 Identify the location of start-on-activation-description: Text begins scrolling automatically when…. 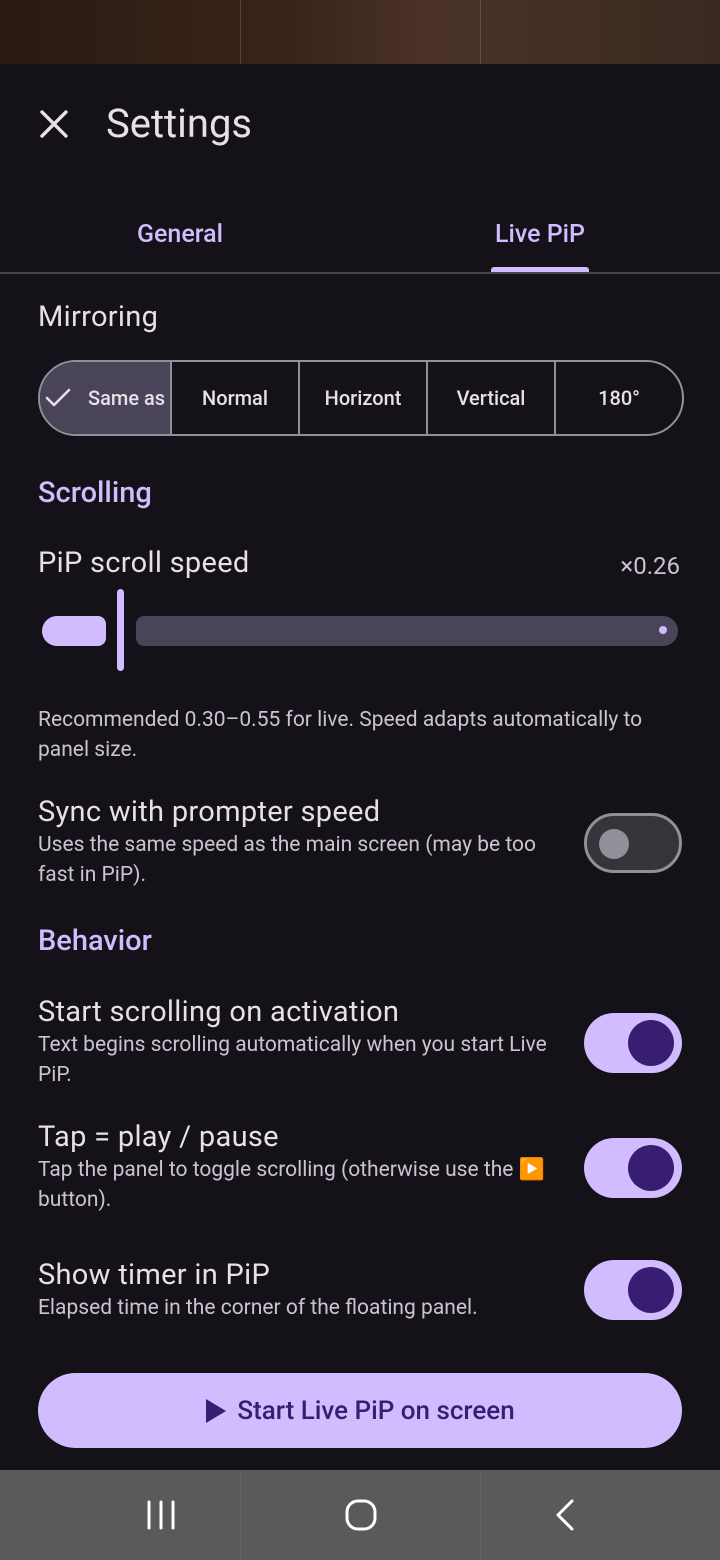
(292, 1060).